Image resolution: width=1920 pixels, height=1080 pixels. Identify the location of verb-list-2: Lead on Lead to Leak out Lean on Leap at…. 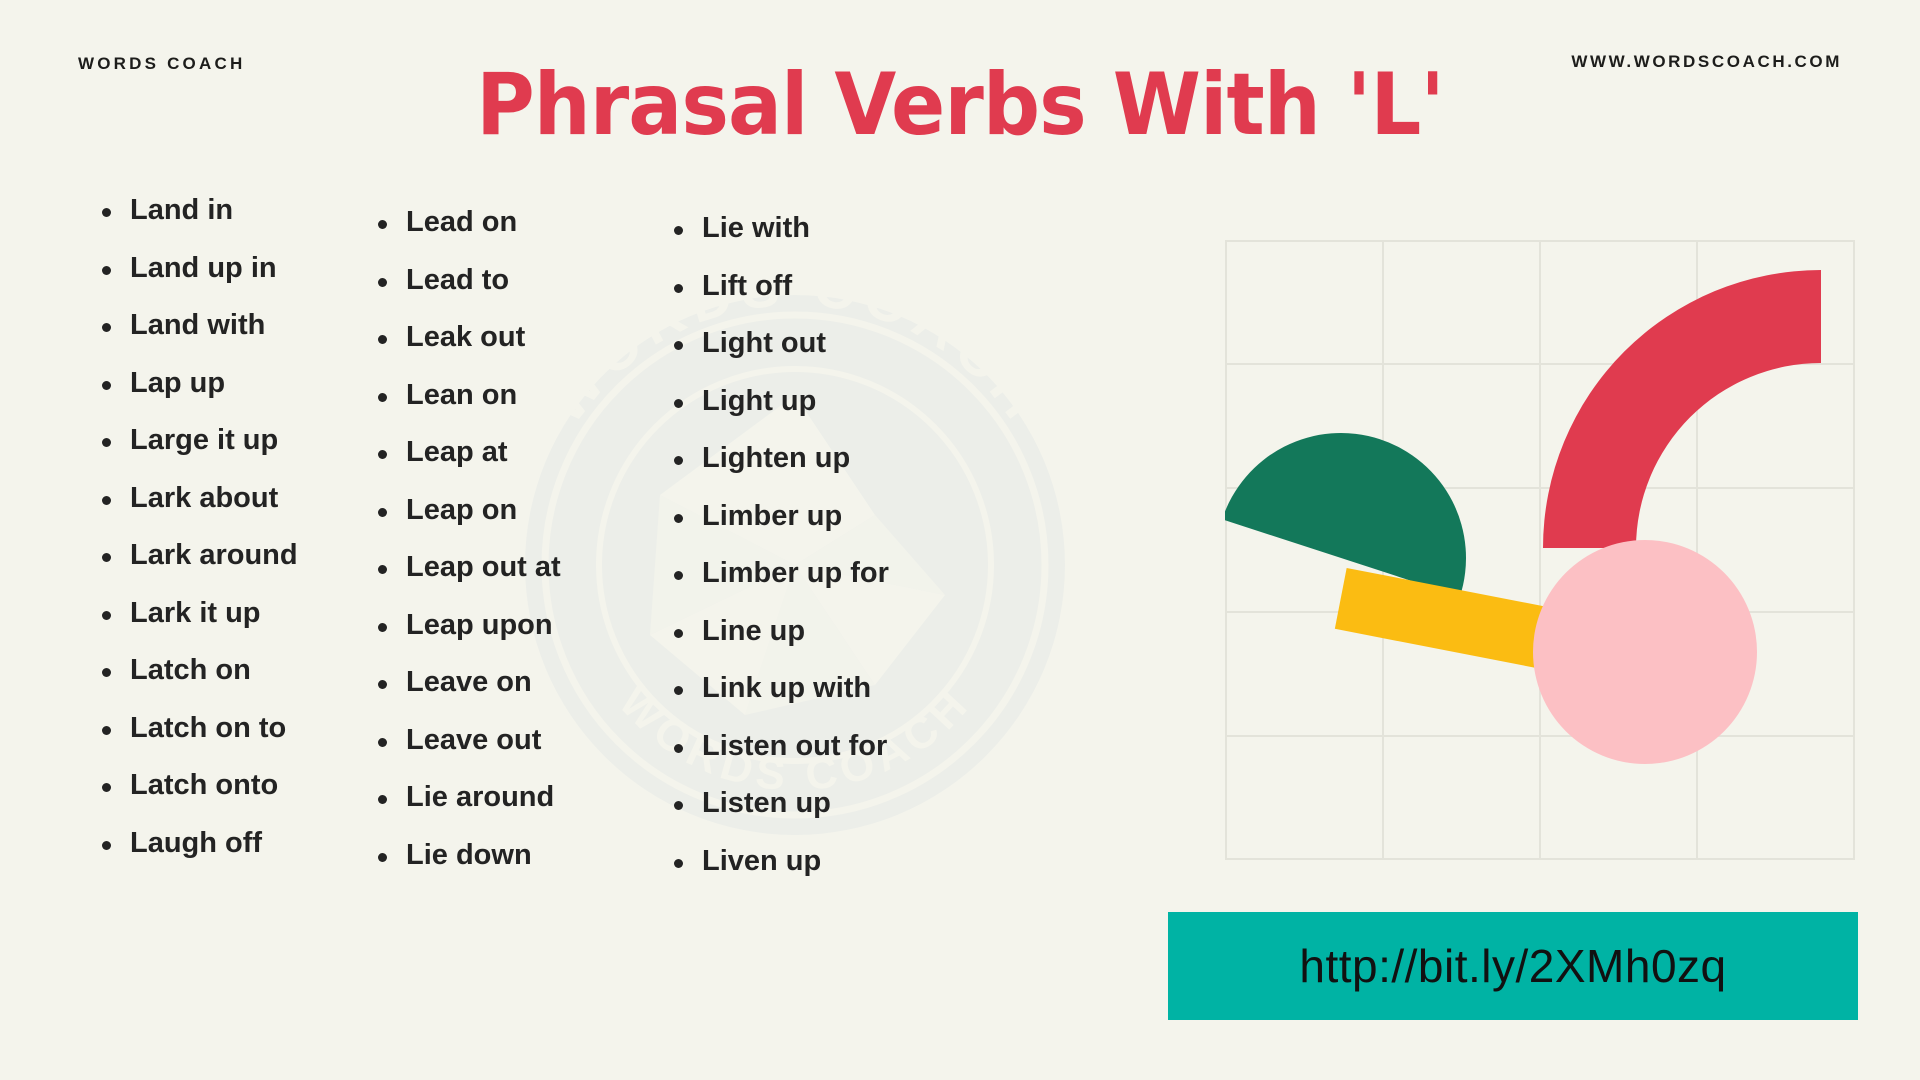
(511, 539).